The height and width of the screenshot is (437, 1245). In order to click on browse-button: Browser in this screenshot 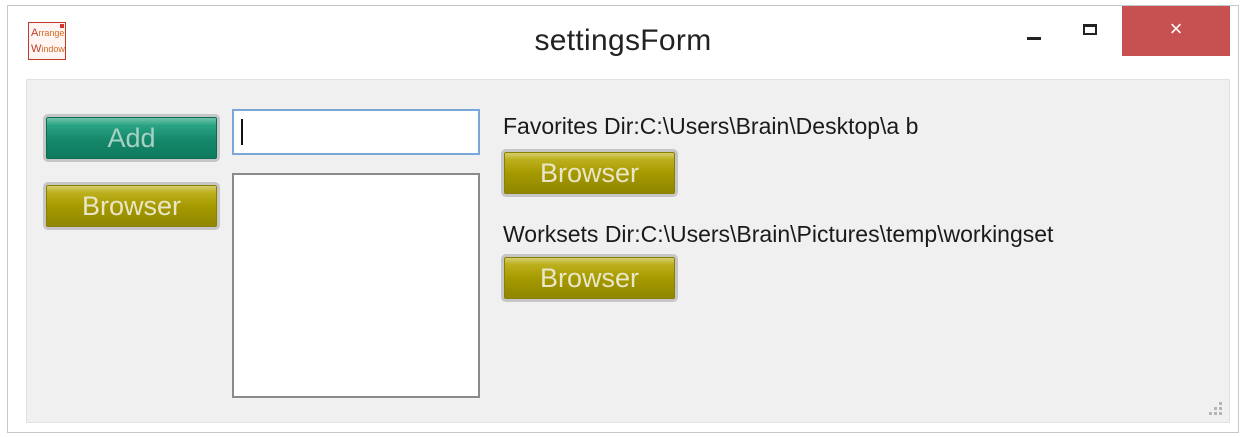, I will do `click(131, 206)`.